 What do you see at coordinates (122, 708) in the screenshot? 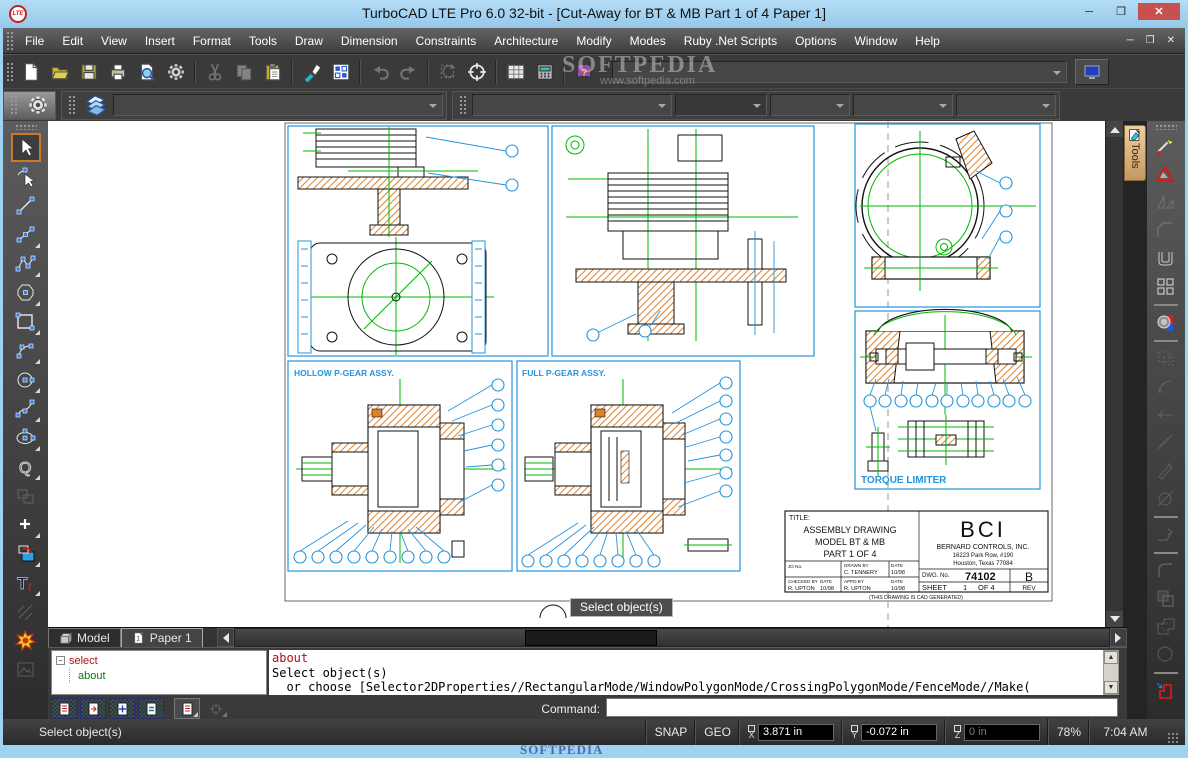
I see `log-center-button` at bounding box center [122, 708].